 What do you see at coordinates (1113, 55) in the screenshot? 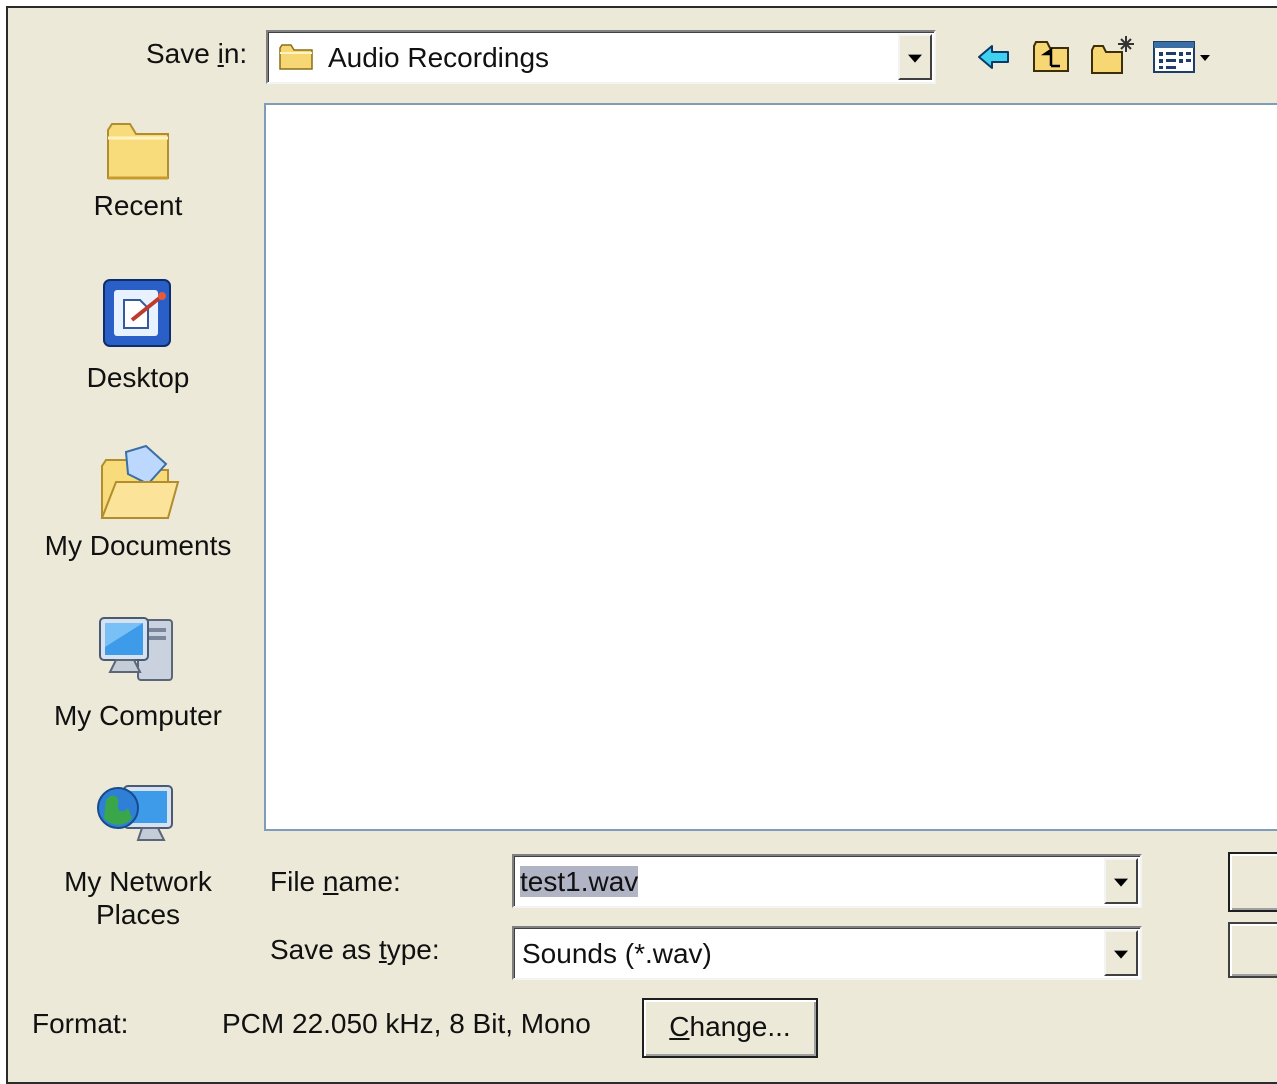
I see `new-folder-icon` at bounding box center [1113, 55].